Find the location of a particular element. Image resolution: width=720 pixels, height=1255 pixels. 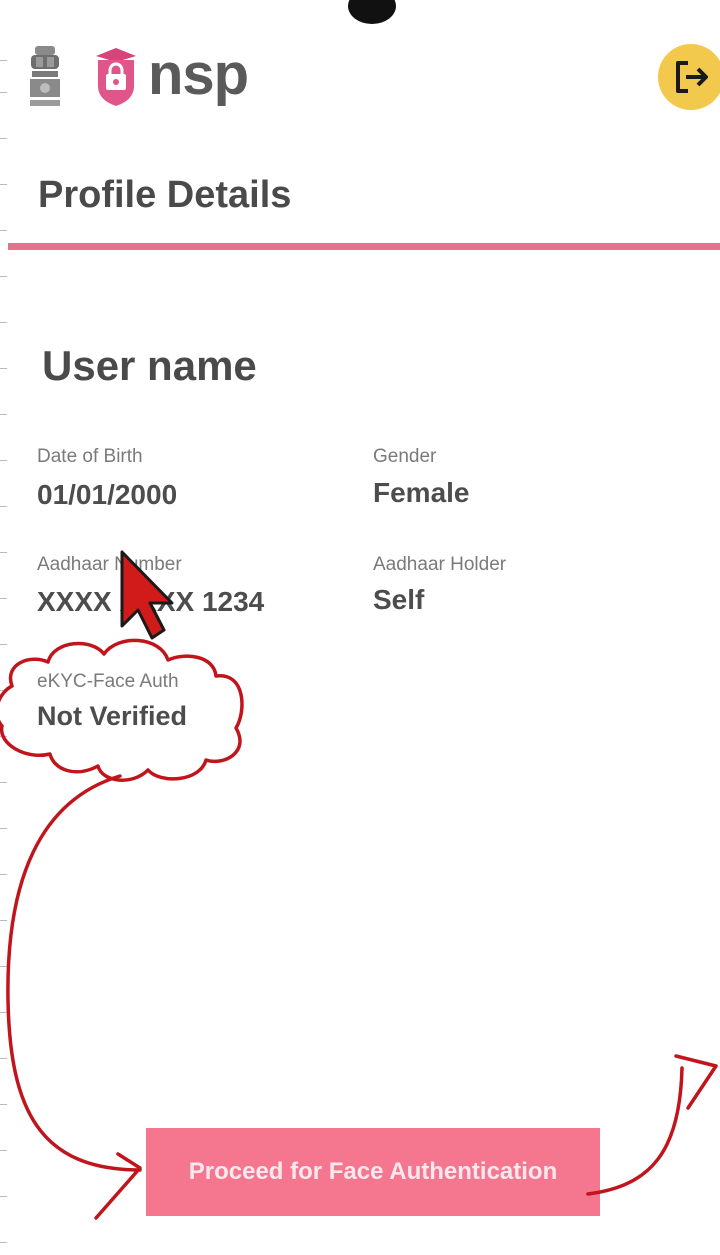

logout-icon is located at coordinates (692, 77).